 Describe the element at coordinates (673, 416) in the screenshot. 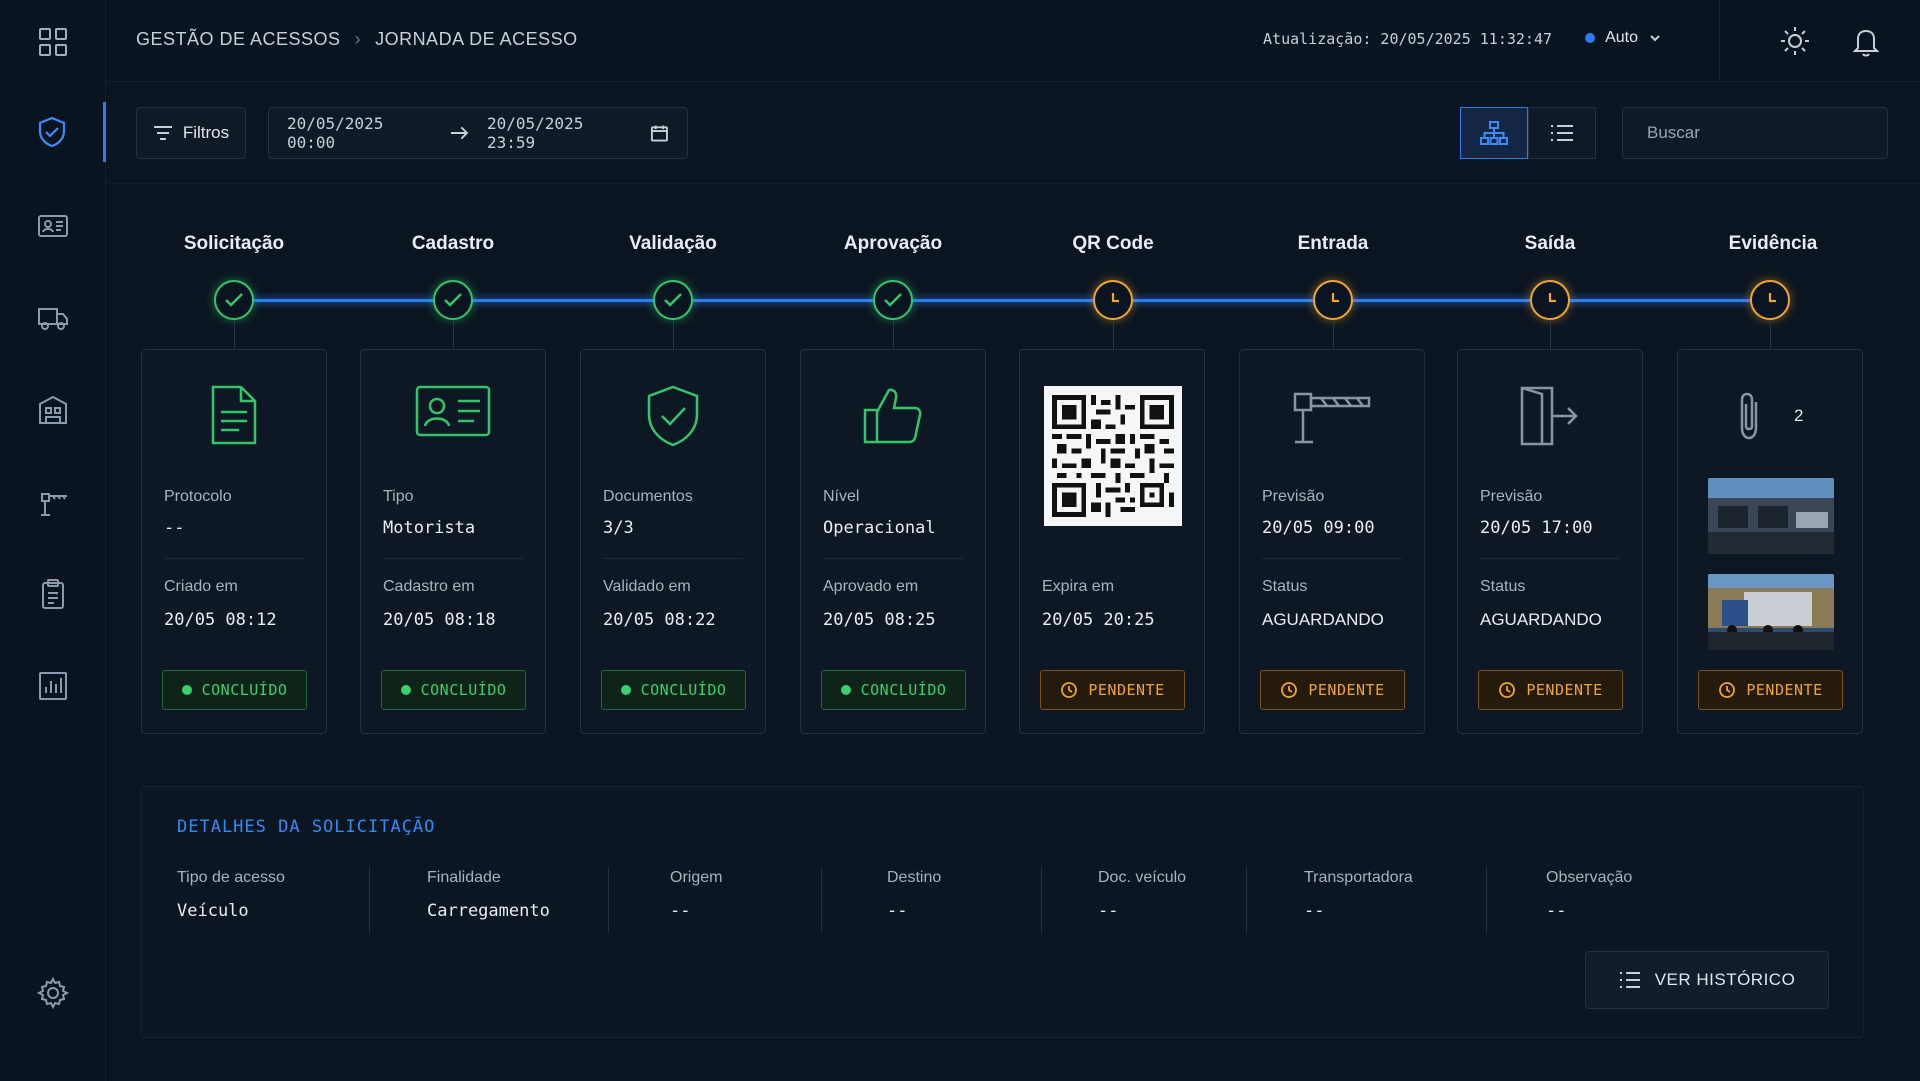

I see `shield-check-icon` at that location.